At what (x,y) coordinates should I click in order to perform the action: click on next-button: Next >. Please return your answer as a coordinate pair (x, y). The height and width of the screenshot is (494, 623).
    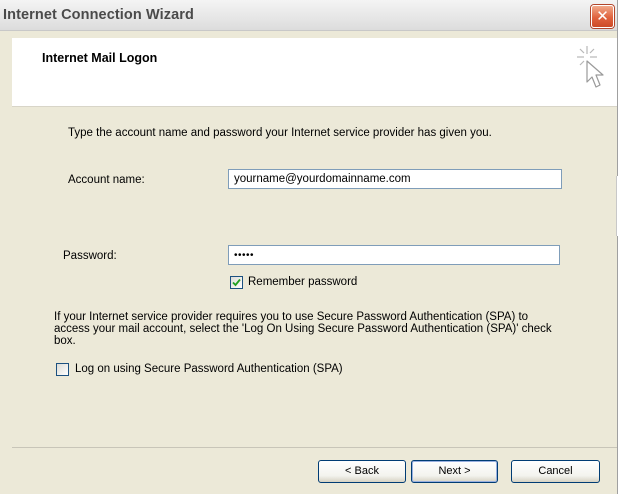
    Looking at the image, I should click on (454, 471).